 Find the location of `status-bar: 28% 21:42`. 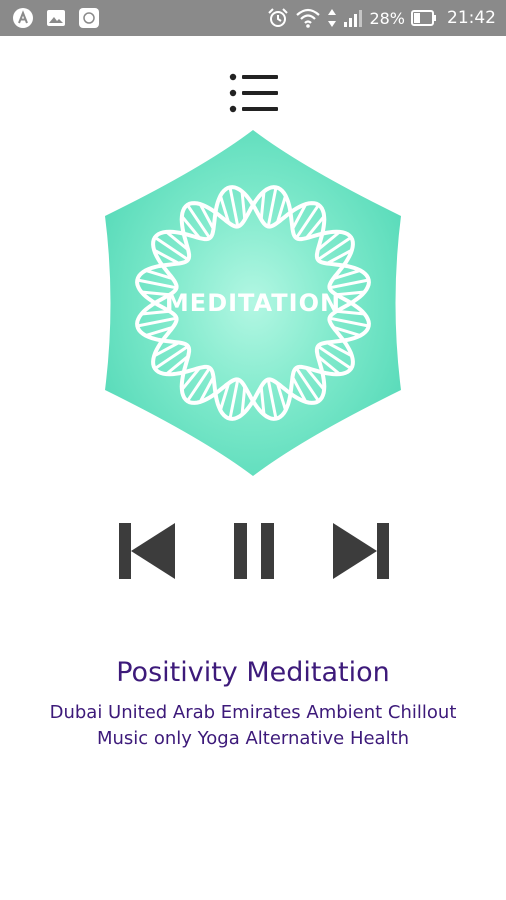

status-bar: 28% 21:42 is located at coordinates (253, 18).